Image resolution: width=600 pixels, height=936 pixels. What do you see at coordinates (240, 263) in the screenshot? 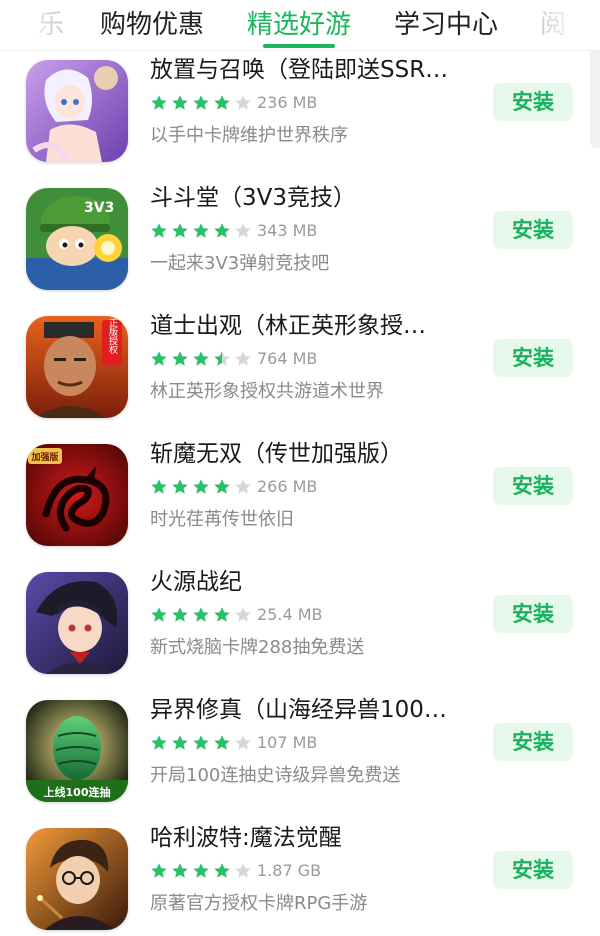
I see `app-description: 一起来3V3弹射竞技吧` at bounding box center [240, 263].